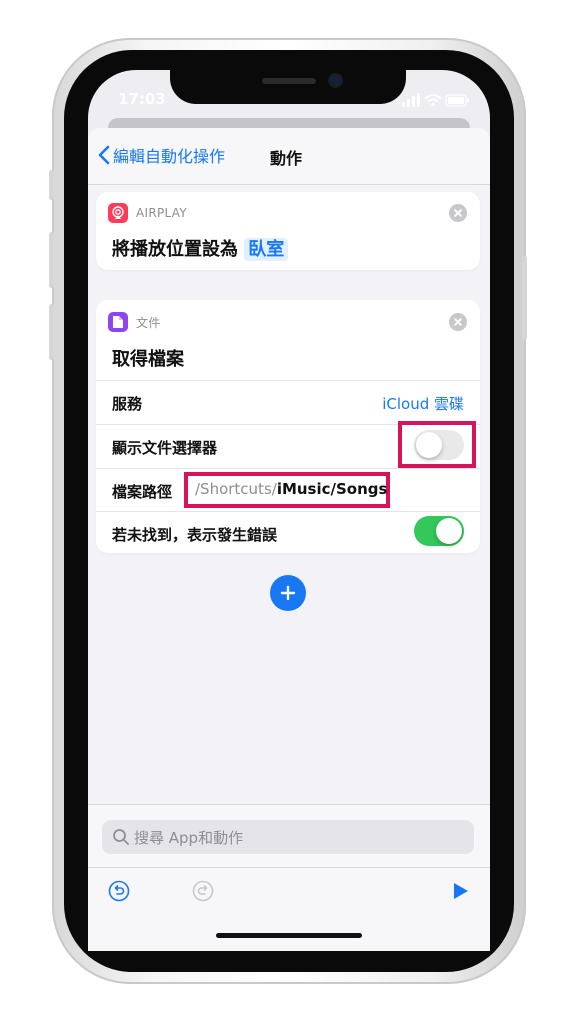  Describe the element at coordinates (134, 322) in the screenshot. I see `files-card-header: 文件` at that location.